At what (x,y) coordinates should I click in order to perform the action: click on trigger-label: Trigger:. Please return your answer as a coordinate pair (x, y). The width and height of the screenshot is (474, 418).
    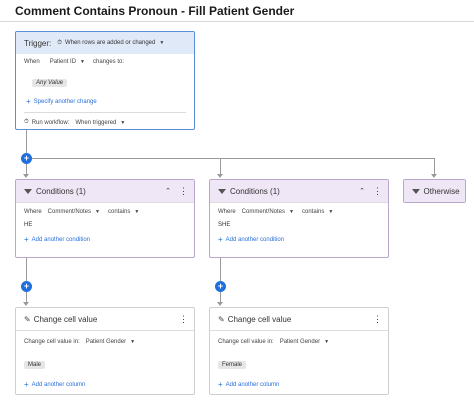
    Looking at the image, I should click on (38, 43).